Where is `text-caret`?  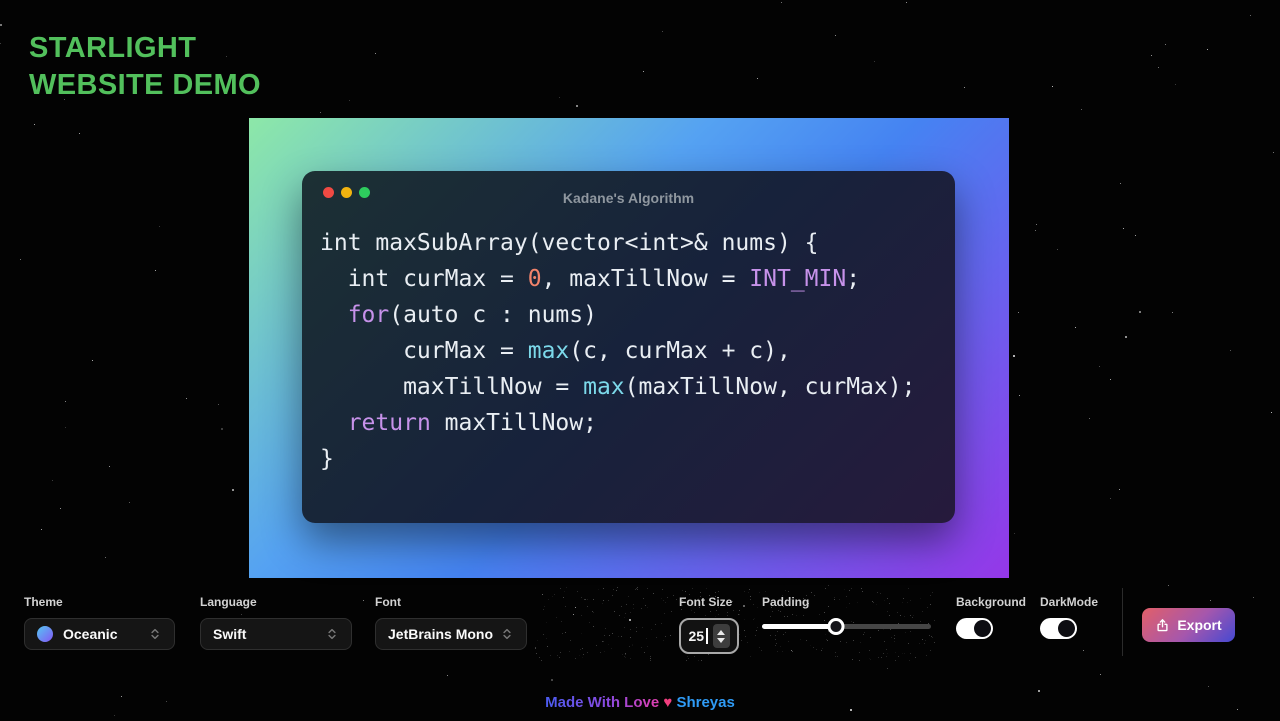
text-caret is located at coordinates (707, 636).